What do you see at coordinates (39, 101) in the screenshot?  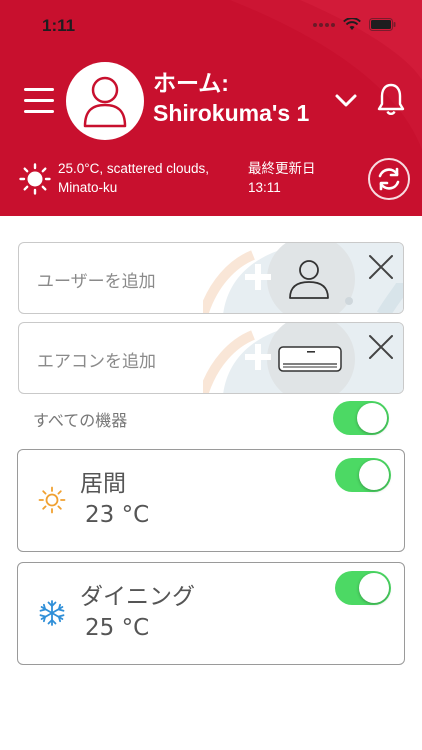 I see `menu-icon` at bounding box center [39, 101].